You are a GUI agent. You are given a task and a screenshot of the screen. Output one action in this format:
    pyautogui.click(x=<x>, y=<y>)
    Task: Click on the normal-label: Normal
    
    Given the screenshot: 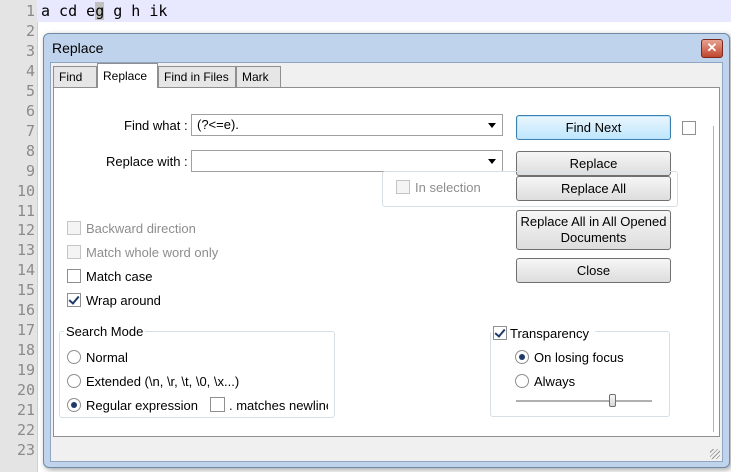 What is the action you would take?
    pyautogui.click(x=107, y=357)
    